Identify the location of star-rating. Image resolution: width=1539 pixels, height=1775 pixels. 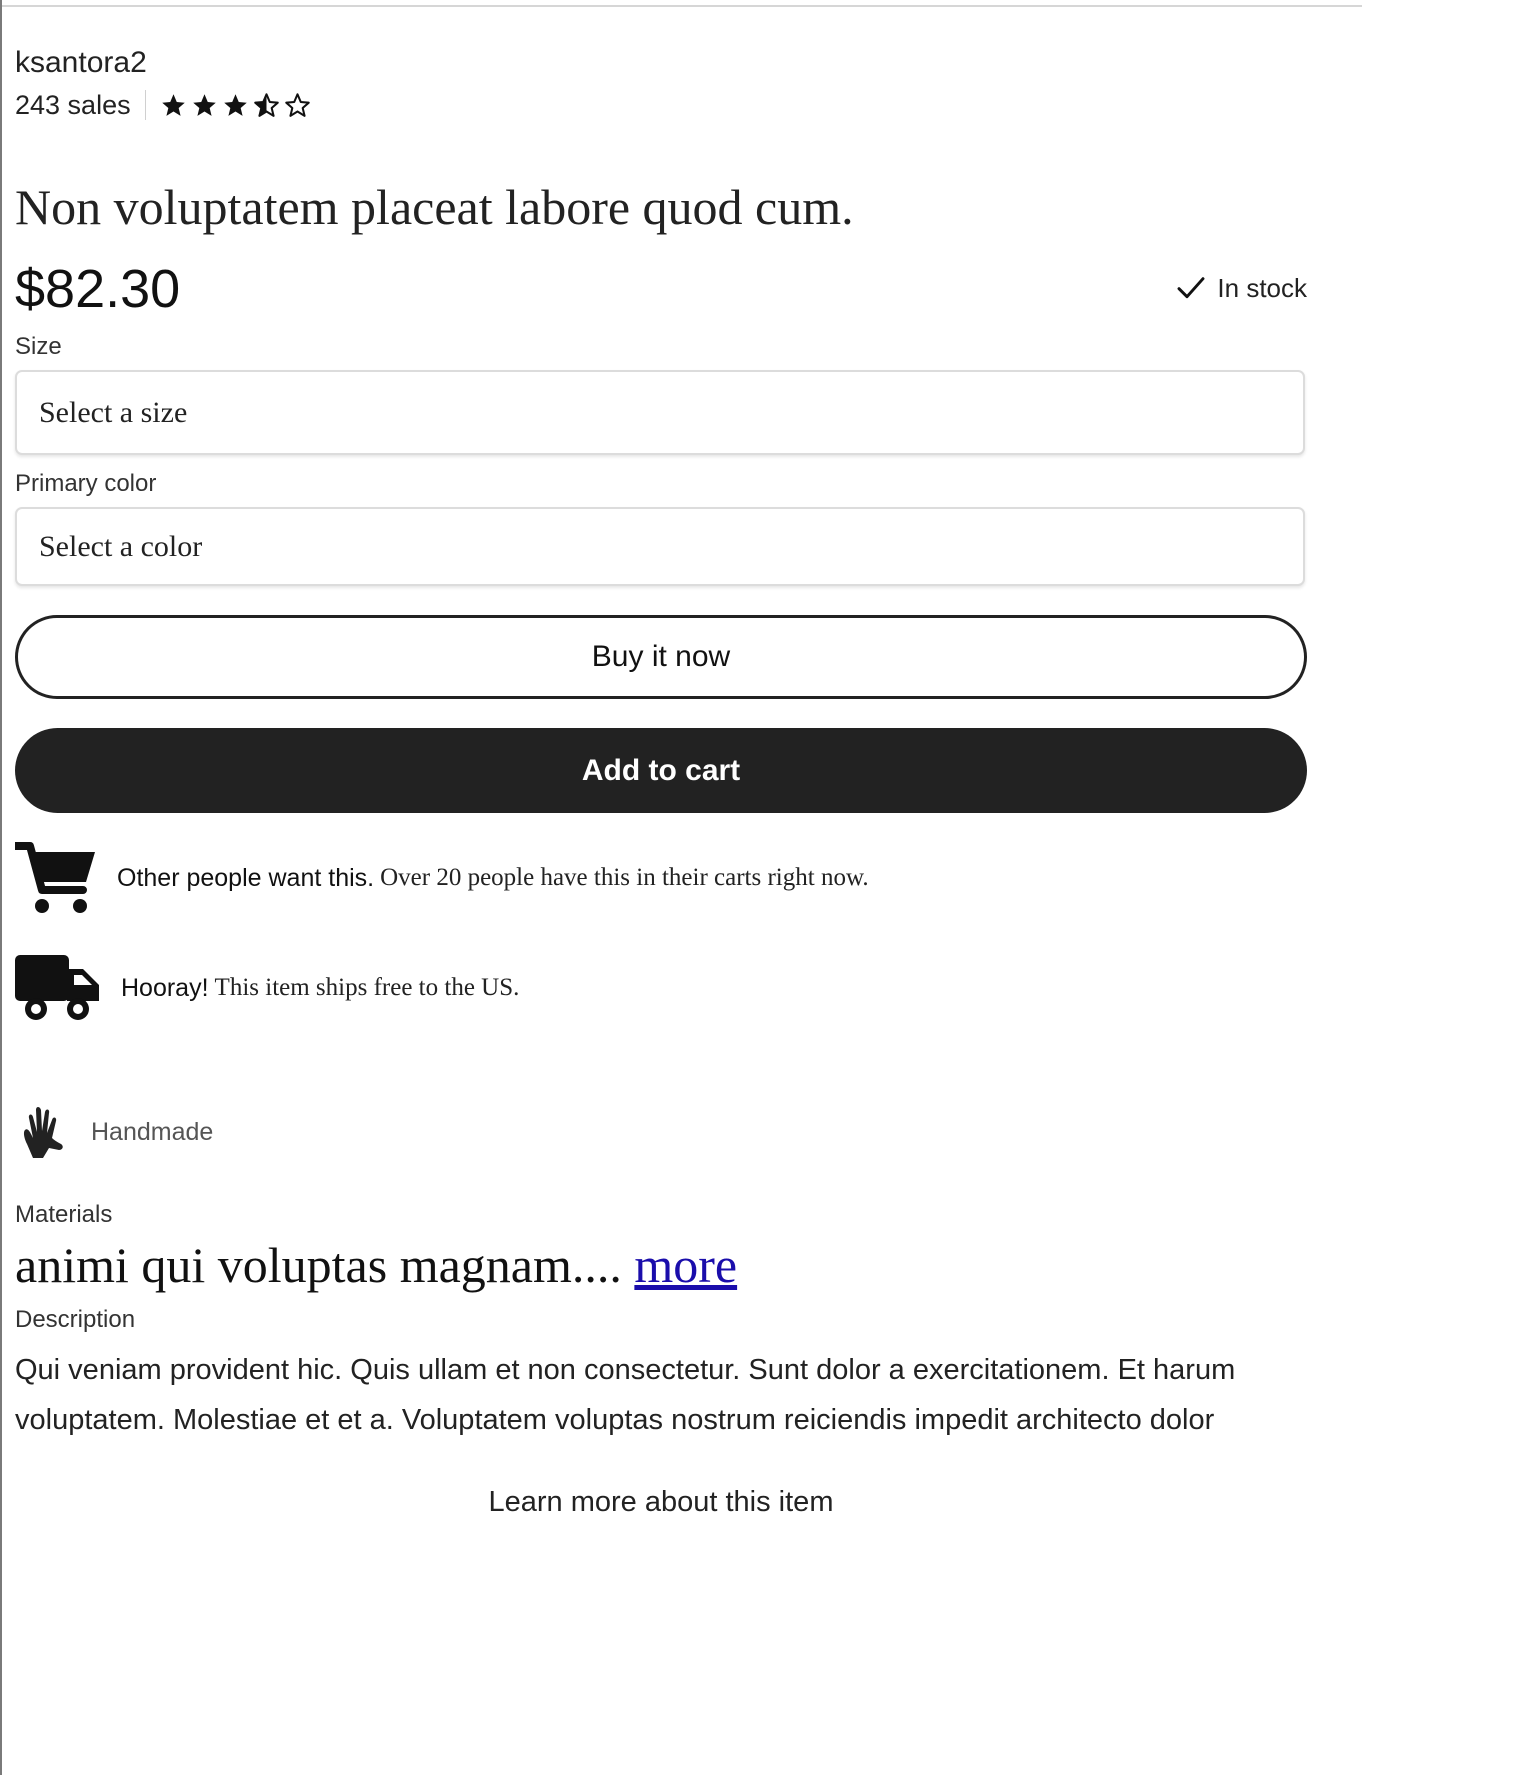
(235, 105).